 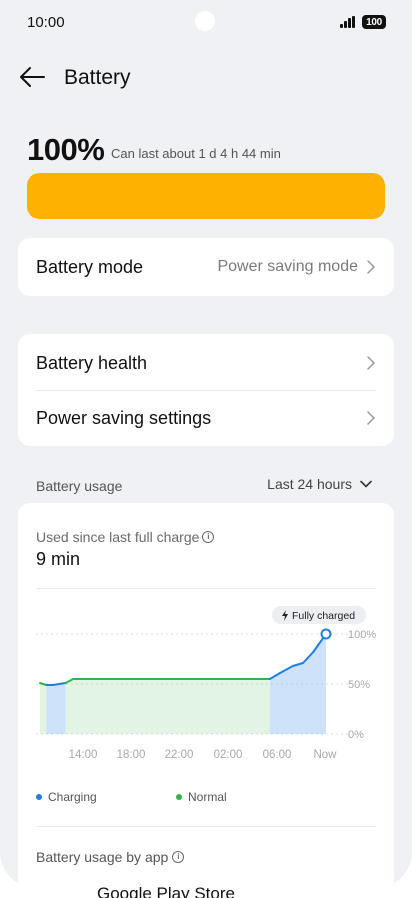 I want to click on battery-mode-value: Power saving mode, so click(x=287, y=266).